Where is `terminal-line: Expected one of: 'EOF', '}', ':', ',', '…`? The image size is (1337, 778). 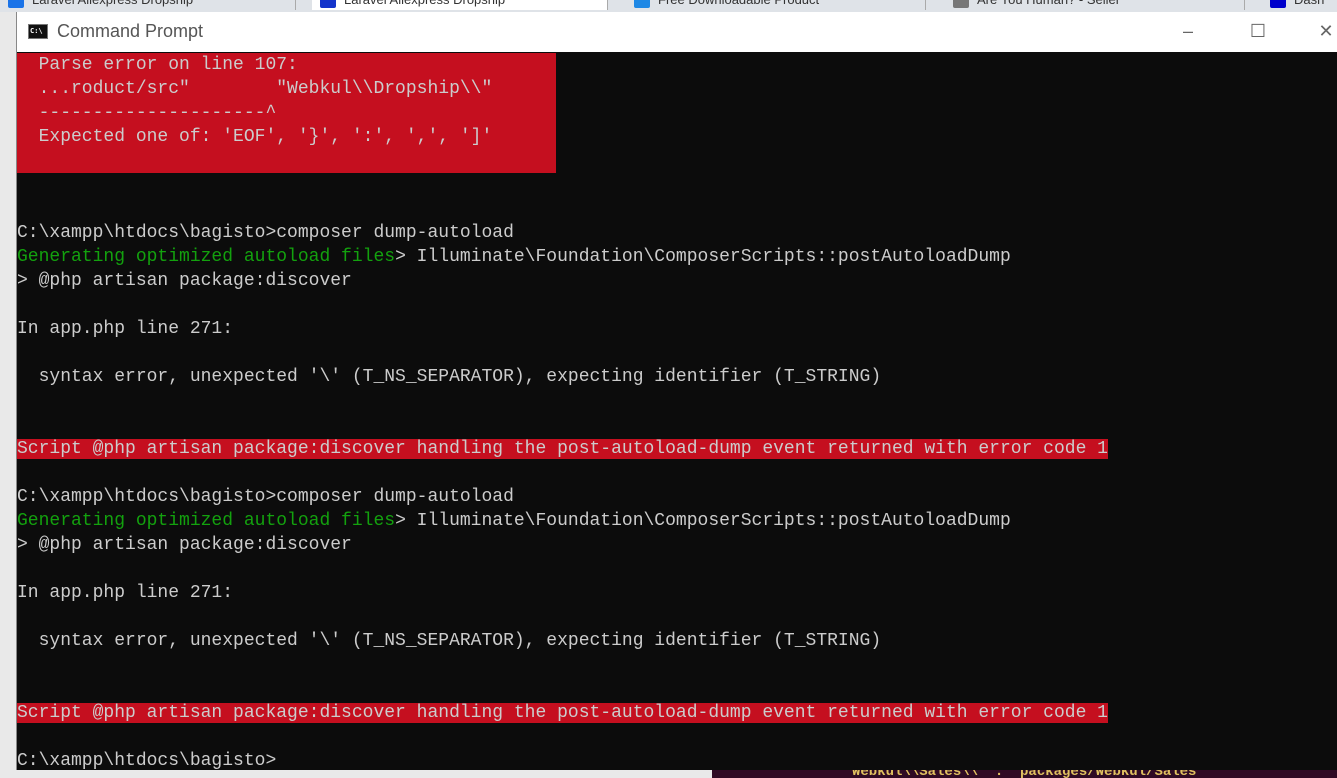
terminal-line: Expected one of: 'EOF', '}', ':', ',', '… is located at coordinates (255, 137).